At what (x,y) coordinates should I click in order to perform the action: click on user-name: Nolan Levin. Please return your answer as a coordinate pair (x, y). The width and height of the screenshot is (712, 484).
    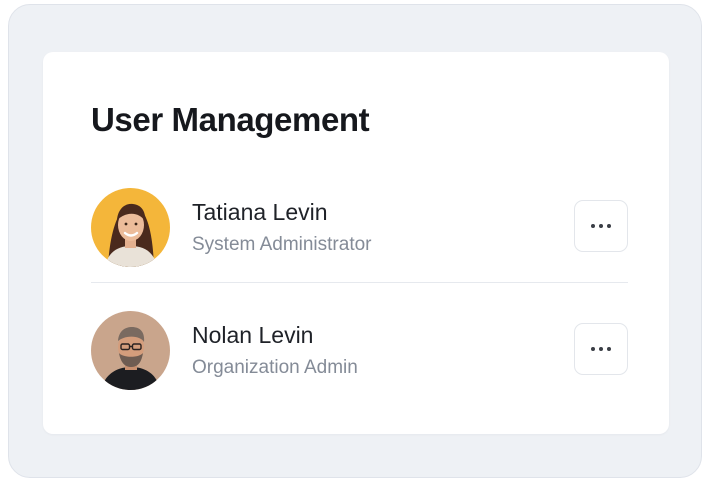
    Looking at the image, I should click on (253, 335).